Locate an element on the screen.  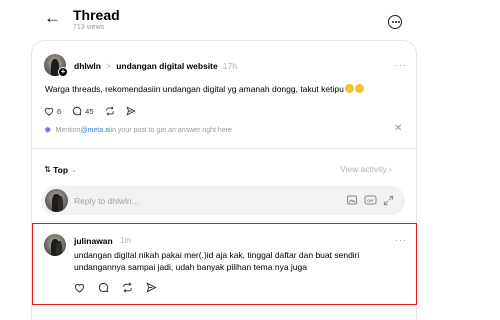
view-activity-label: View activity is located at coordinates (363, 169).